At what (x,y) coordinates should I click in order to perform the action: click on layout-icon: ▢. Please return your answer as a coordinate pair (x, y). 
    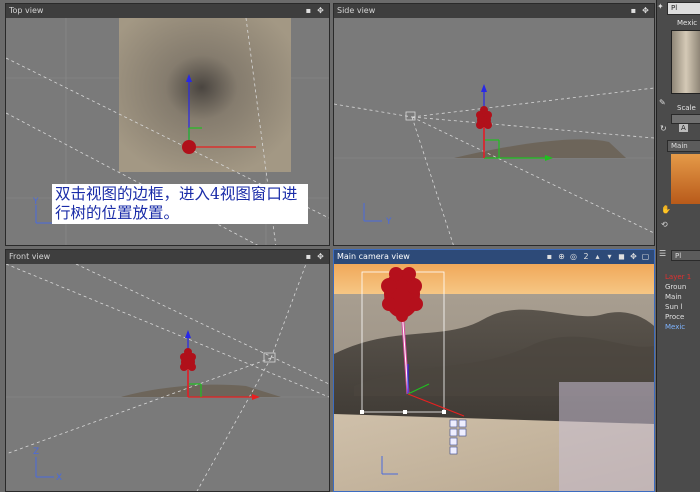
    Looking at the image, I should click on (645, 256).